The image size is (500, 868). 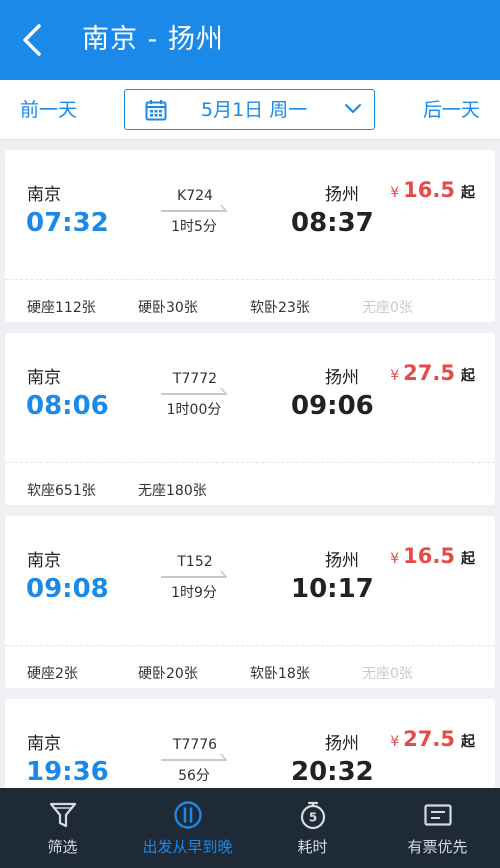 I want to click on date-selector: 5月1日 周一, so click(x=249, y=109).